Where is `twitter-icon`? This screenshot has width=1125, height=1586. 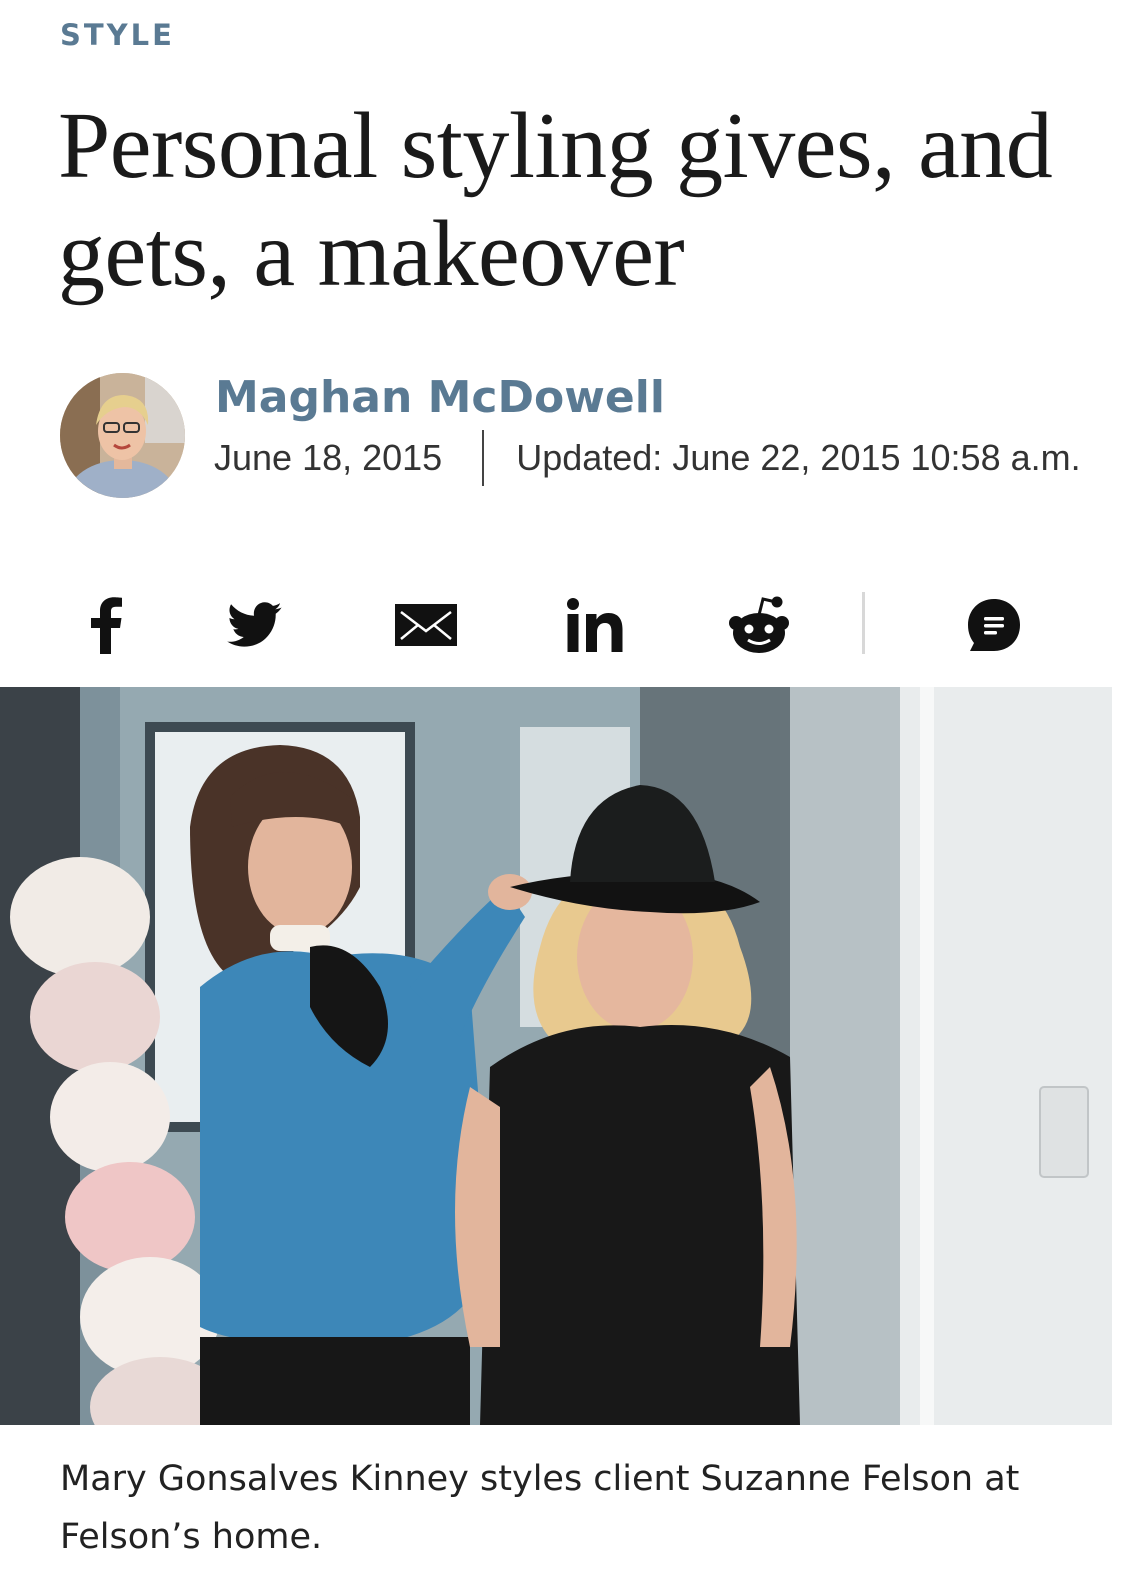 twitter-icon is located at coordinates (254, 624).